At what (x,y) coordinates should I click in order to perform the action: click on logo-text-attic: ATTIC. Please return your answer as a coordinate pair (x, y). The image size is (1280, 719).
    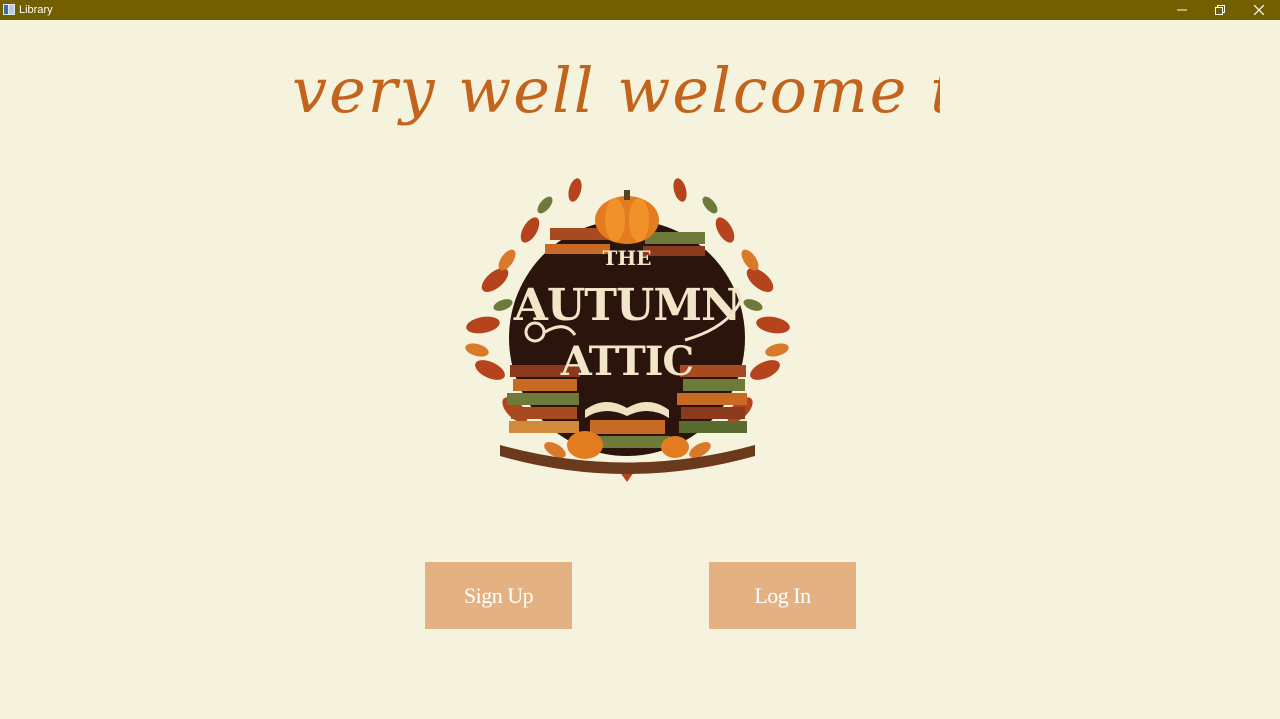
    Looking at the image, I should click on (627, 361).